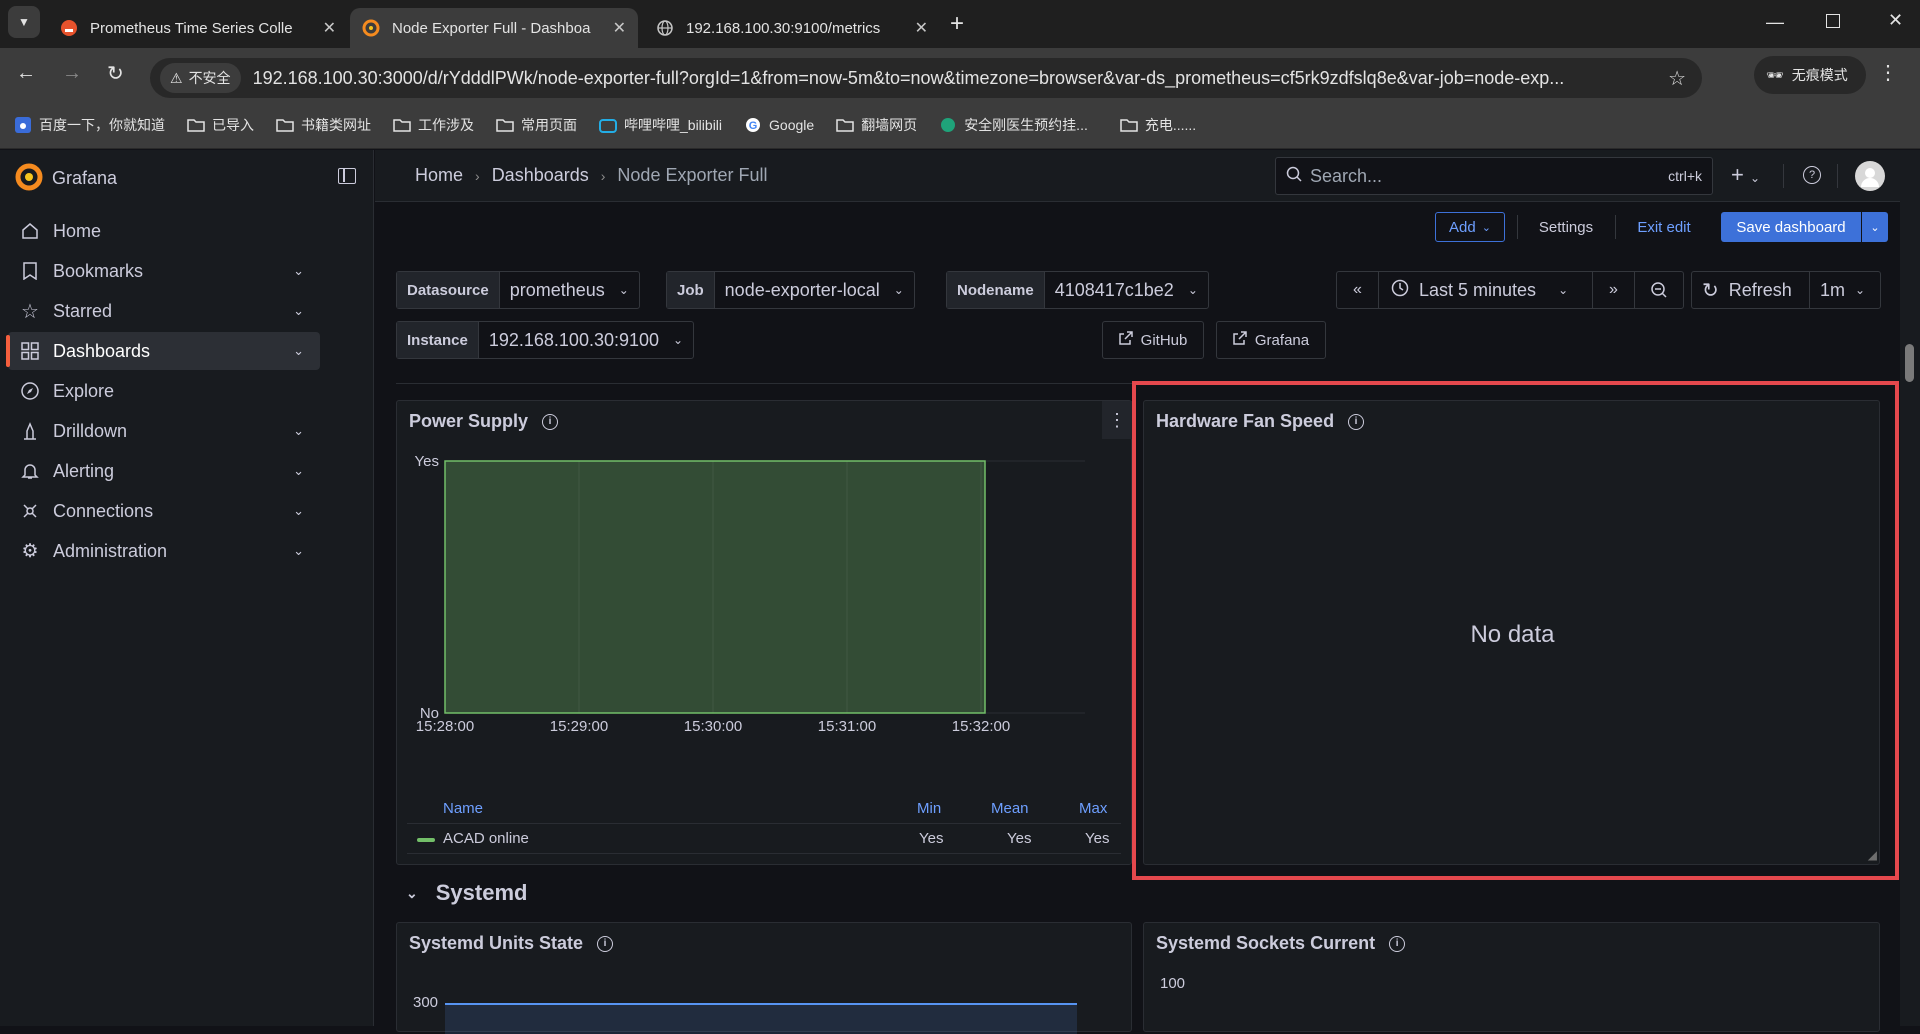 Image resolution: width=1920 pixels, height=1034 pixels. Describe the element at coordinates (466, 893) in the screenshot. I see `row-systemd: ⌄ Systemd` at that location.